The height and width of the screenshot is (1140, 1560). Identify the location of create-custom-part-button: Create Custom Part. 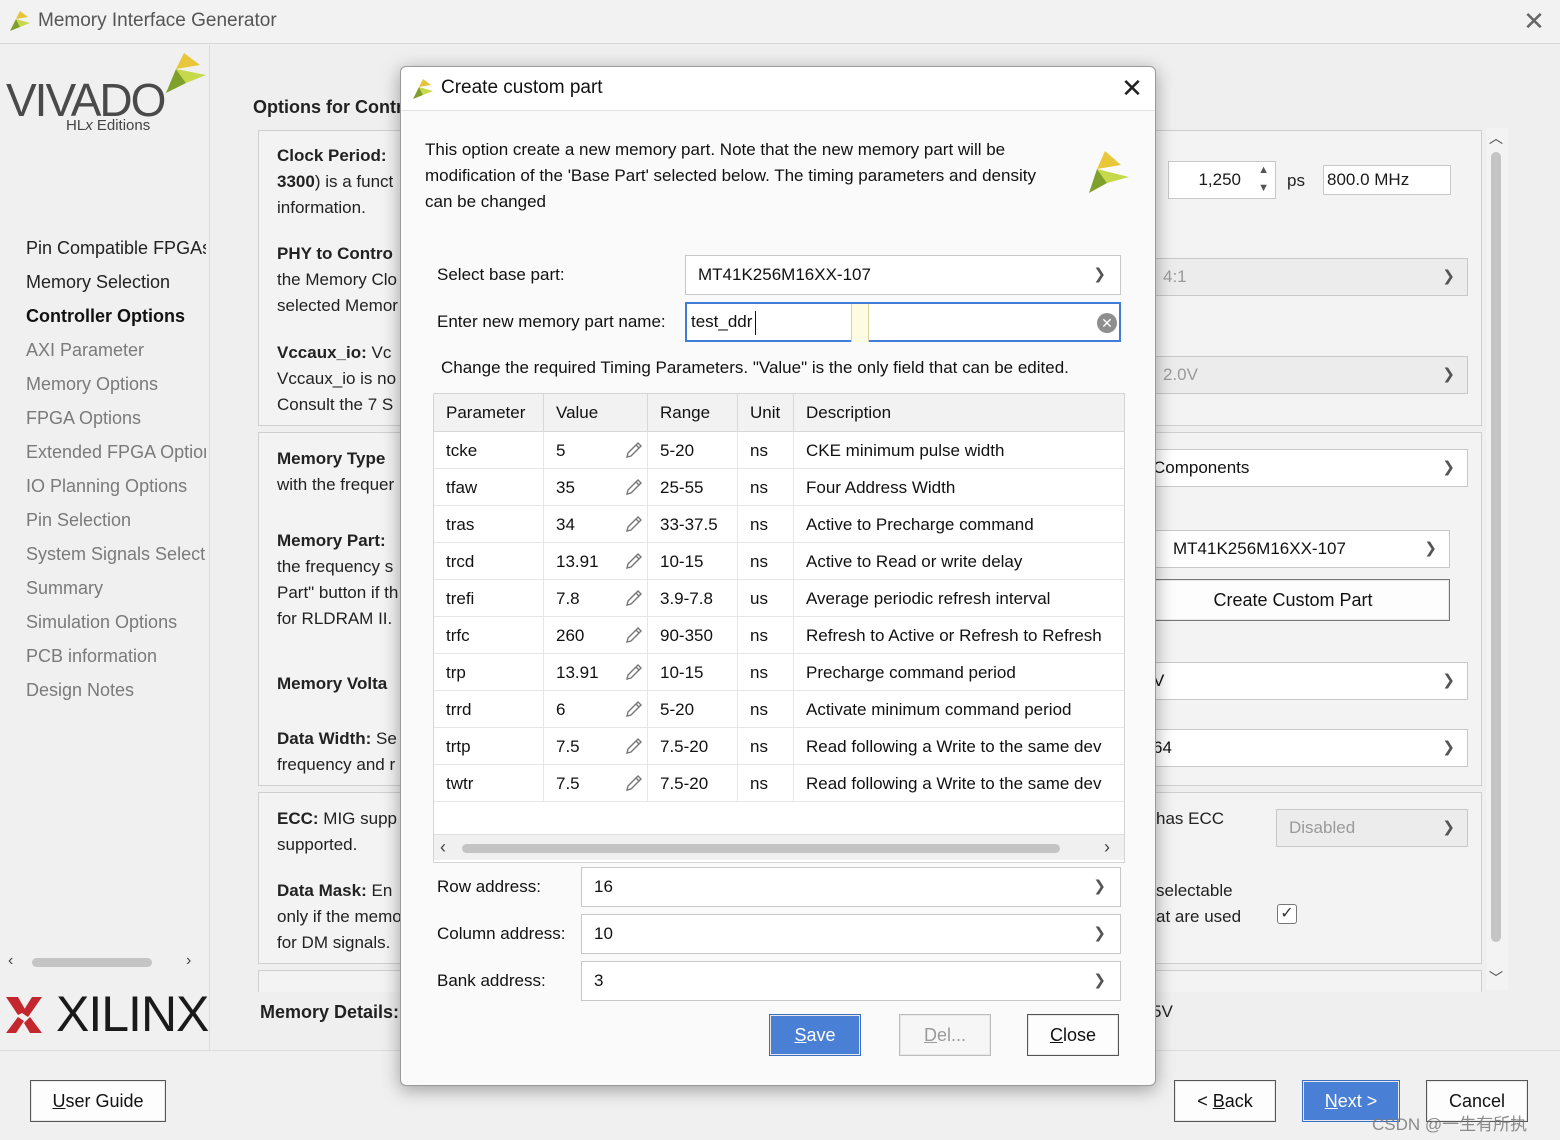
(1293, 600).